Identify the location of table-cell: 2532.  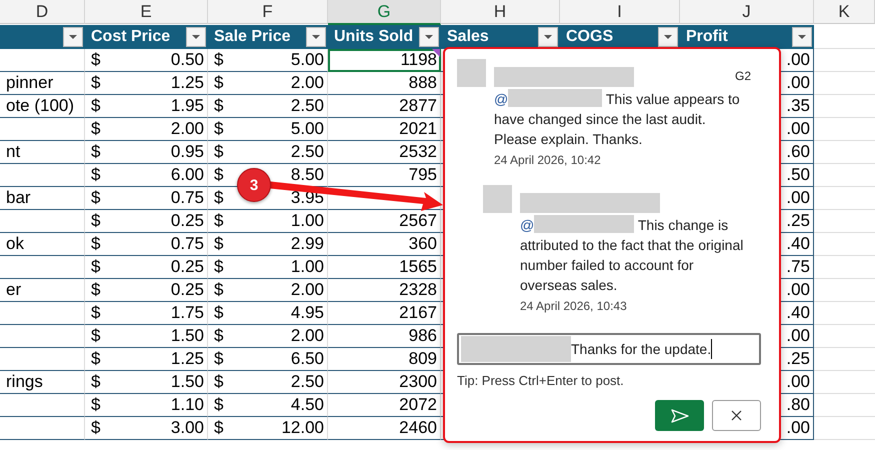
(418, 152).